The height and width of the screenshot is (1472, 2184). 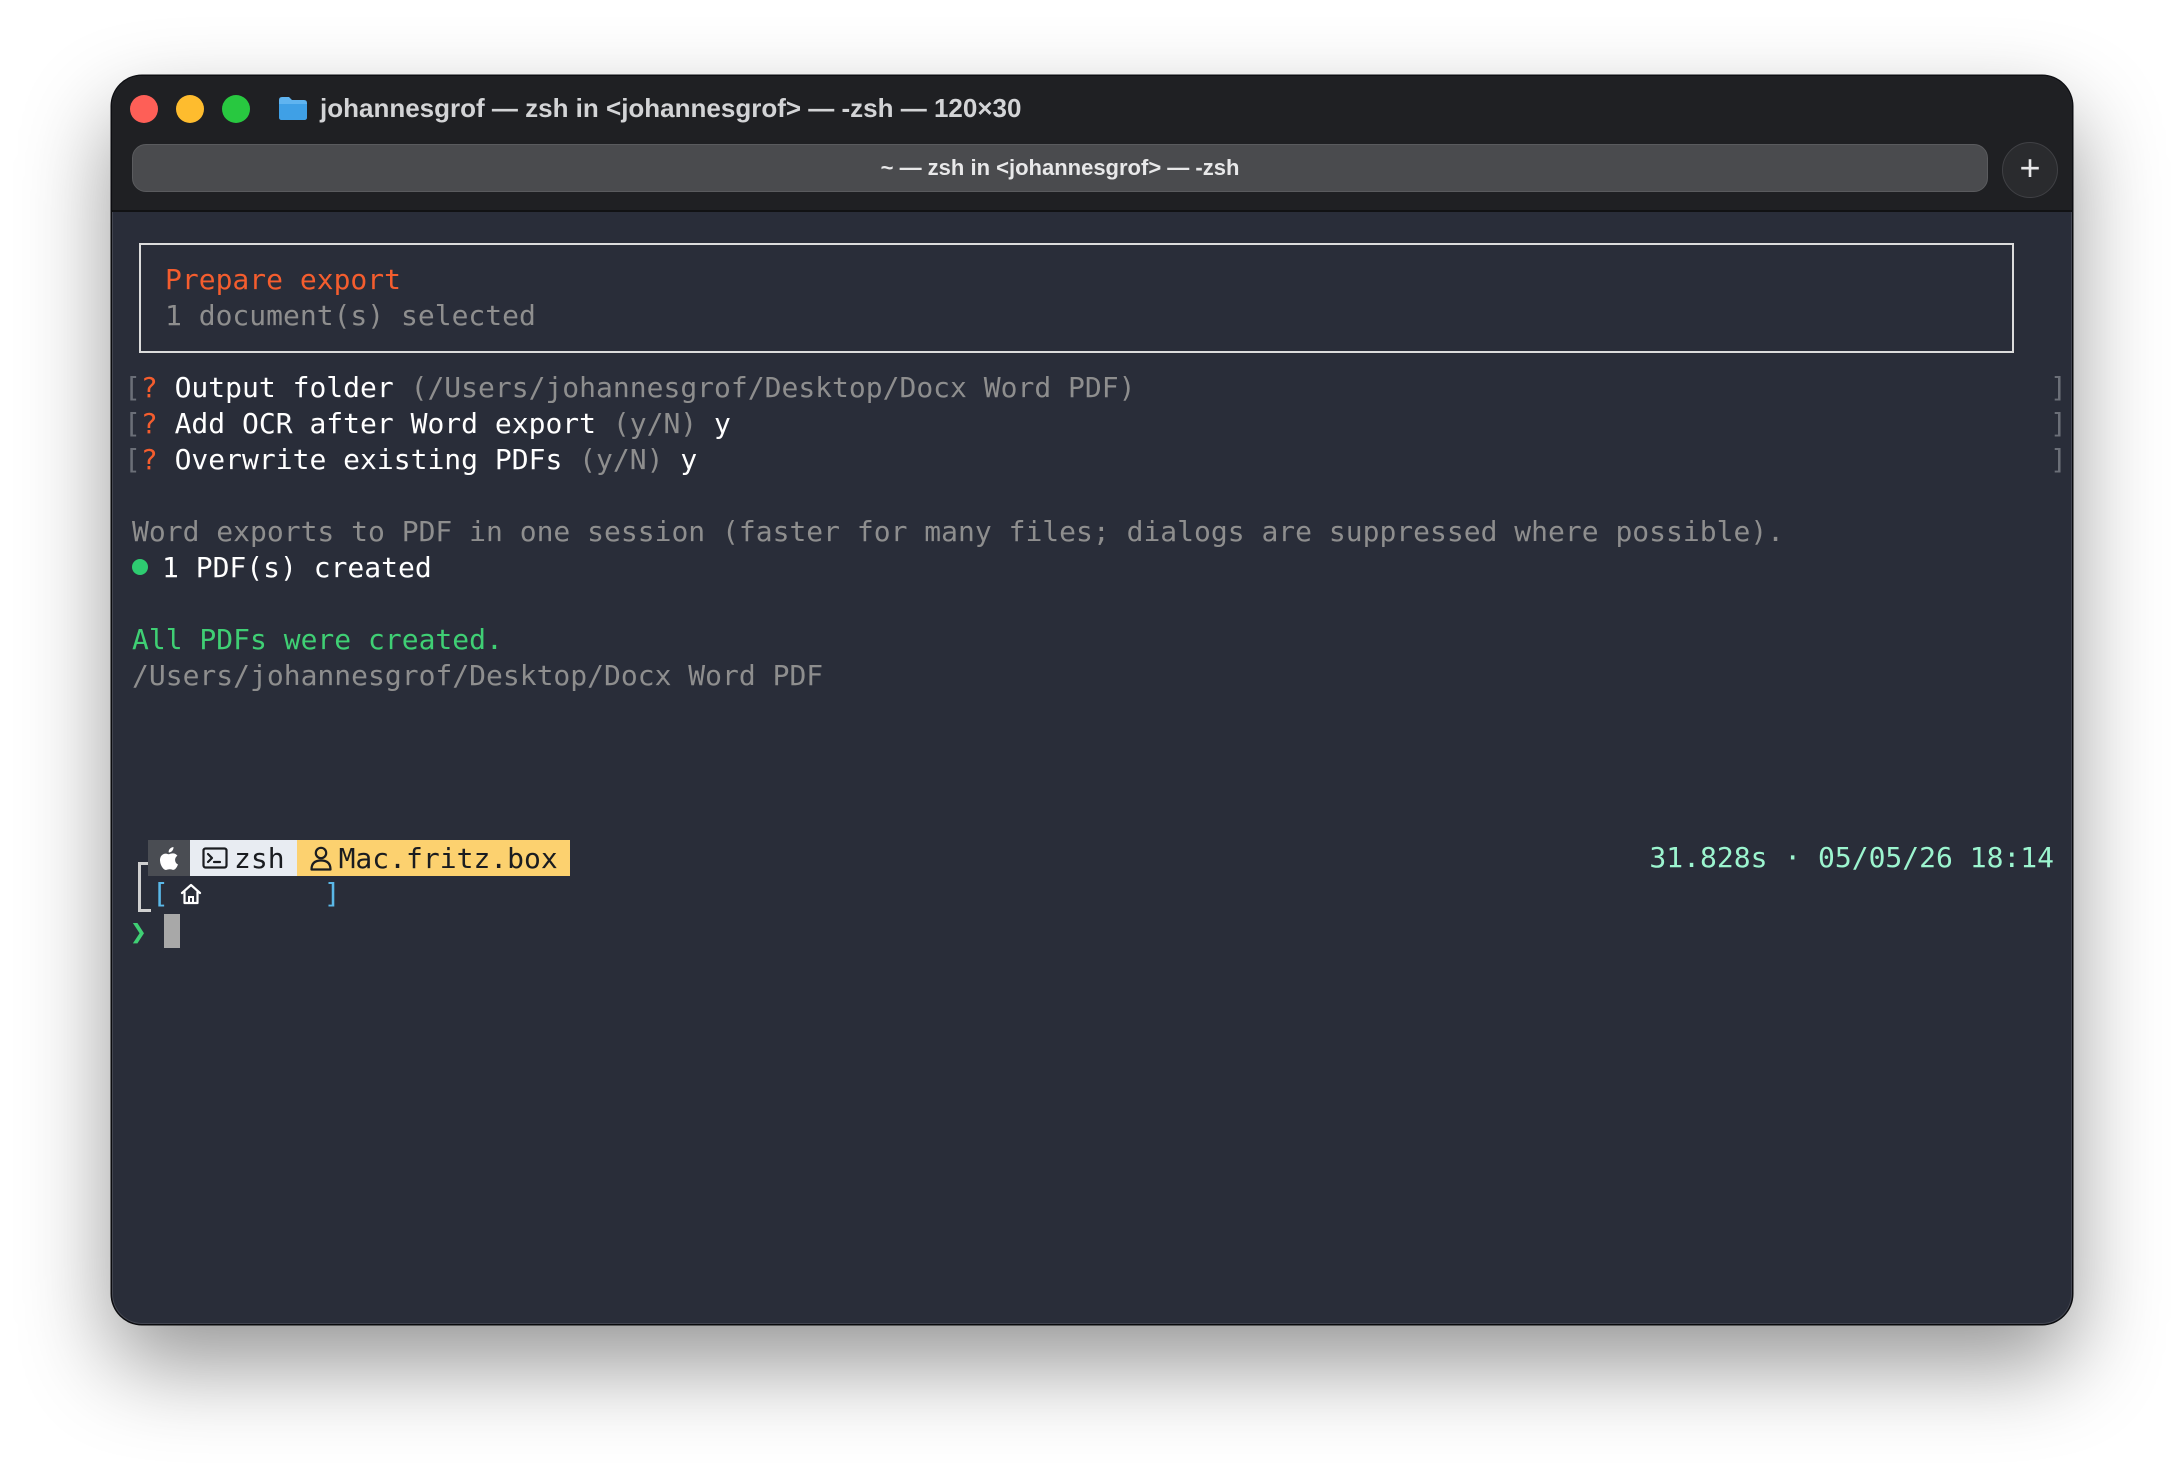 What do you see at coordinates (169, 858) in the screenshot?
I see `apple-icon` at bounding box center [169, 858].